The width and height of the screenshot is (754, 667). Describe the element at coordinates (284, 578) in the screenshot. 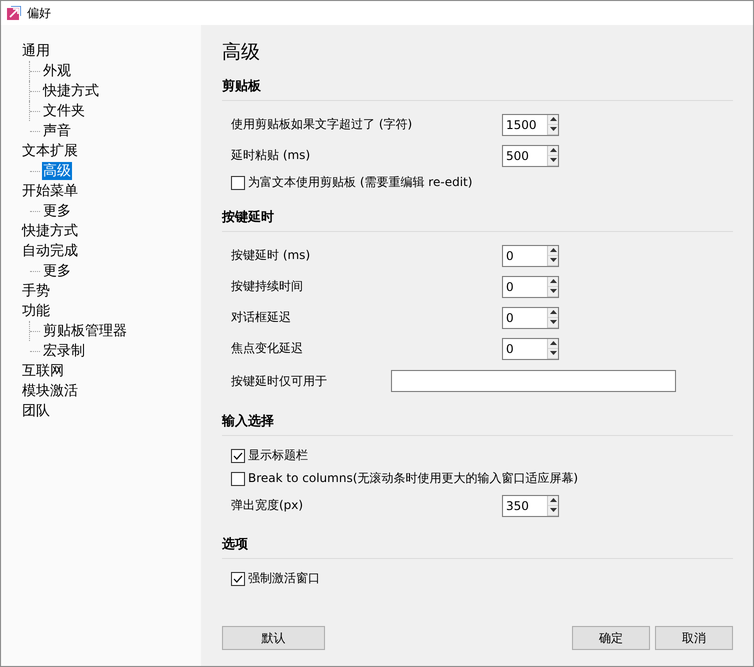

I see `checkbox-label: 强制激活窗口` at that location.